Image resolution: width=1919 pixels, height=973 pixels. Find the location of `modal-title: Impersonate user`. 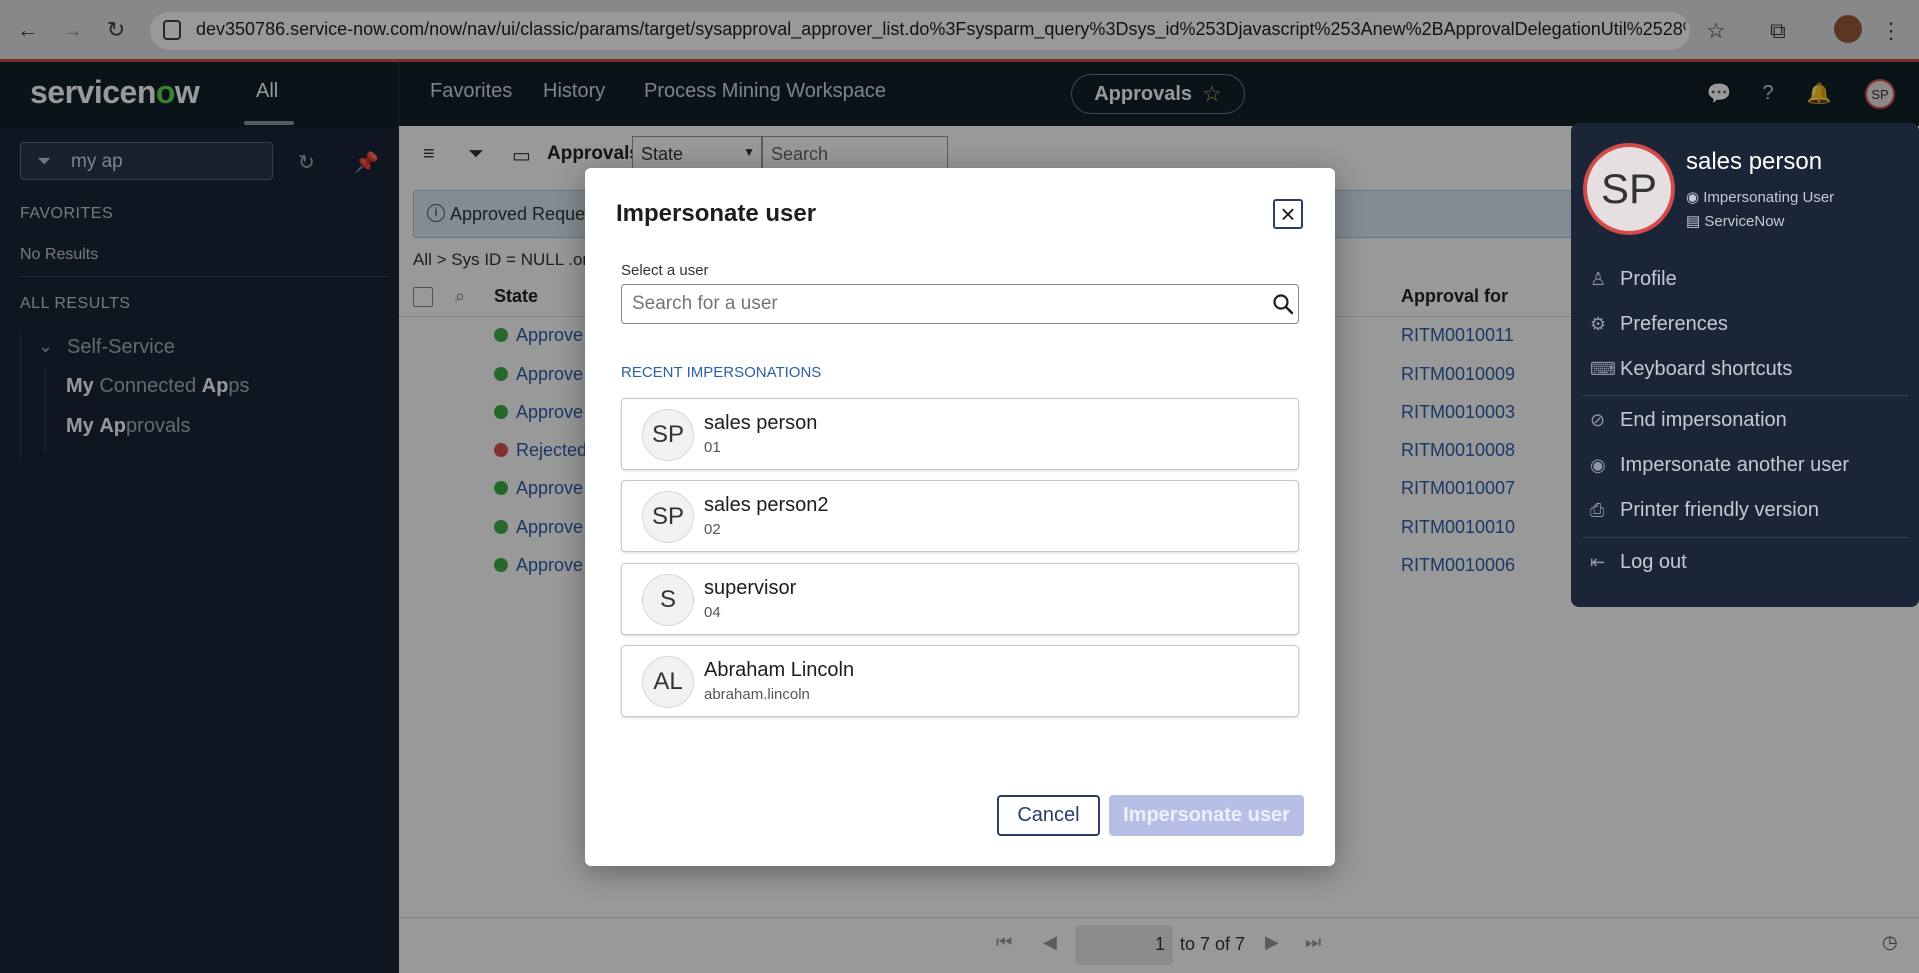

modal-title: Impersonate user is located at coordinates (716, 213).